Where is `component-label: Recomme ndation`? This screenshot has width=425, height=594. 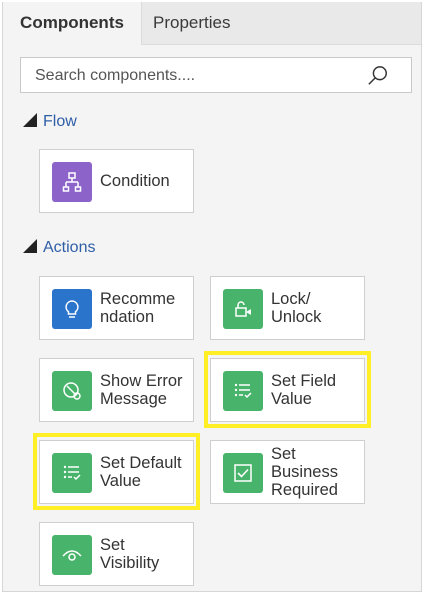 component-label: Recomme ndation is located at coordinates (138, 308).